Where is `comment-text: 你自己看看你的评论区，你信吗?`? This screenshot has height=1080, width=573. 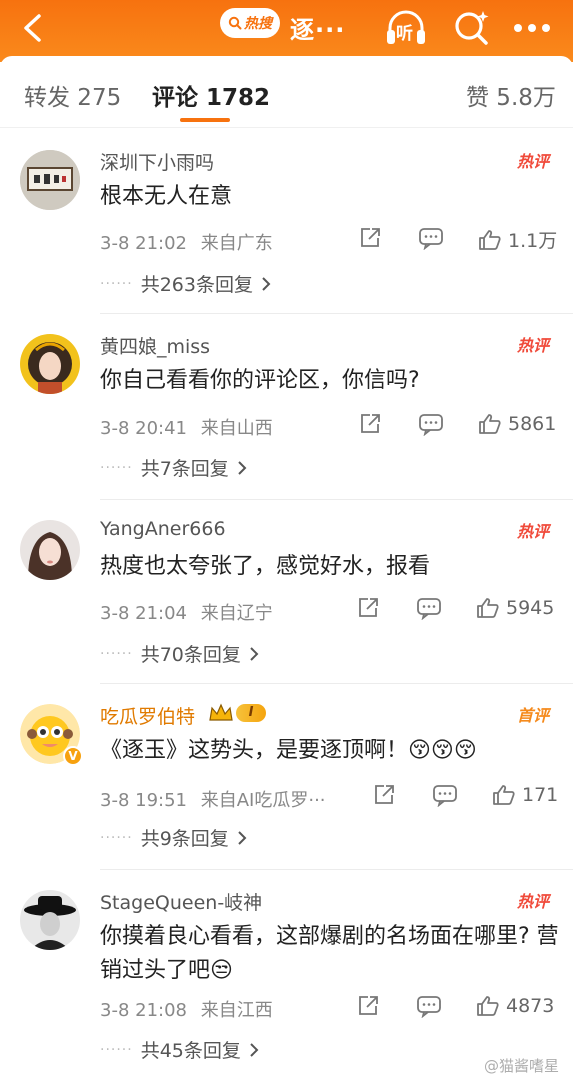
comment-text: 你自己看看你的评论区，你信吗? is located at coordinates (260, 380).